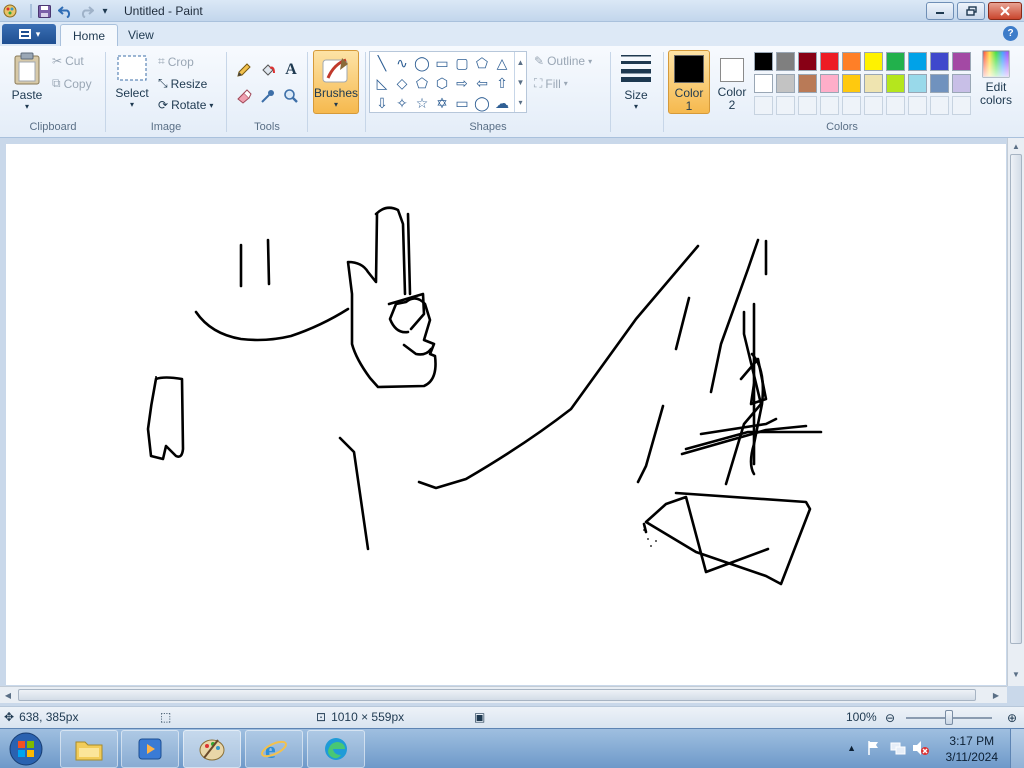 The width and height of the screenshot is (1024, 768). Describe the element at coordinates (462, 103) in the screenshot. I see `shape-rounded-callout-icon: ▭` at that location.